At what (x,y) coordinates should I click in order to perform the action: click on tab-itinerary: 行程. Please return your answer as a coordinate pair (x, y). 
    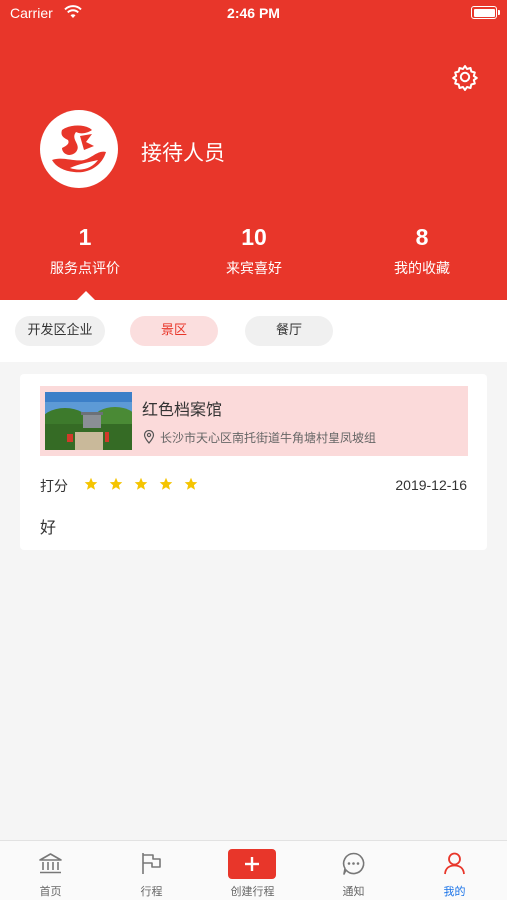
    Looking at the image, I should click on (151, 870).